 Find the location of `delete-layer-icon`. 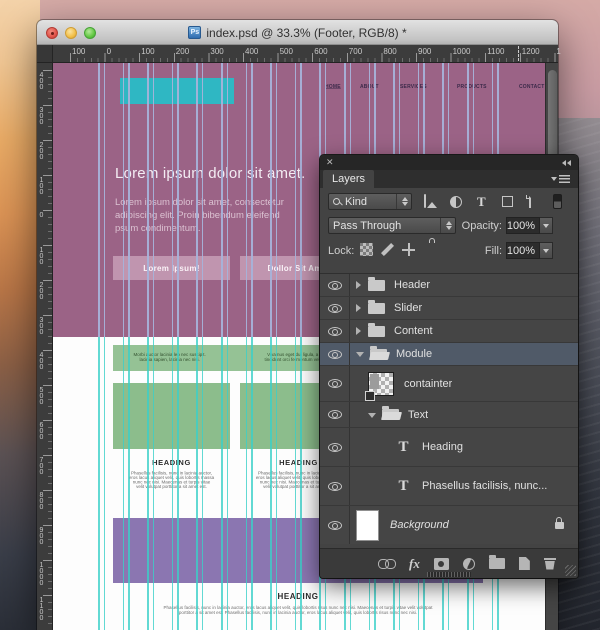

delete-layer-icon is located at coordinates (549, 563).